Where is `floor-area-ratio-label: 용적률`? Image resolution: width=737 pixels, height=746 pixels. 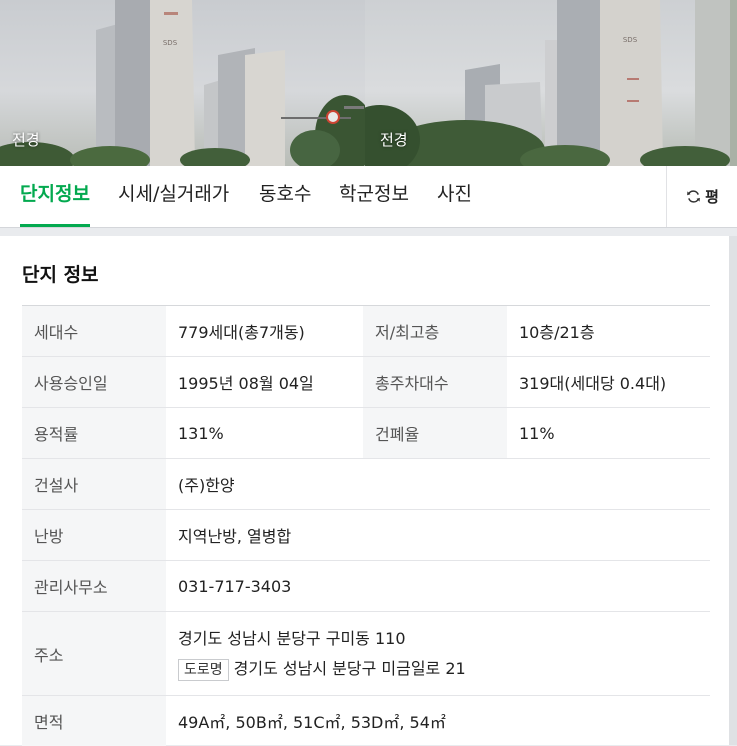
floor-area-ratio-label: 용적률 is located at coordinates (94, 433).